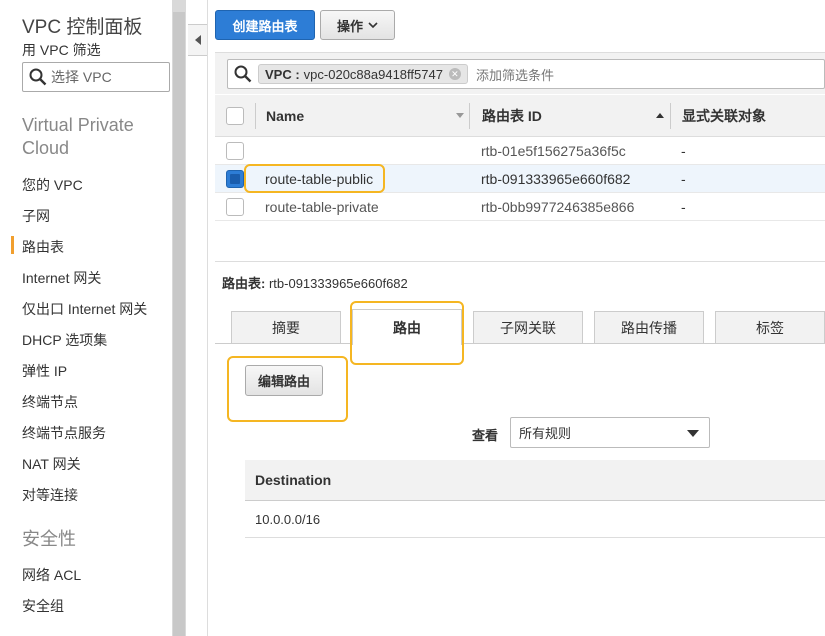  I want to click on row-route-table-id: rtb-091333965e660f682, so click(556, 179).